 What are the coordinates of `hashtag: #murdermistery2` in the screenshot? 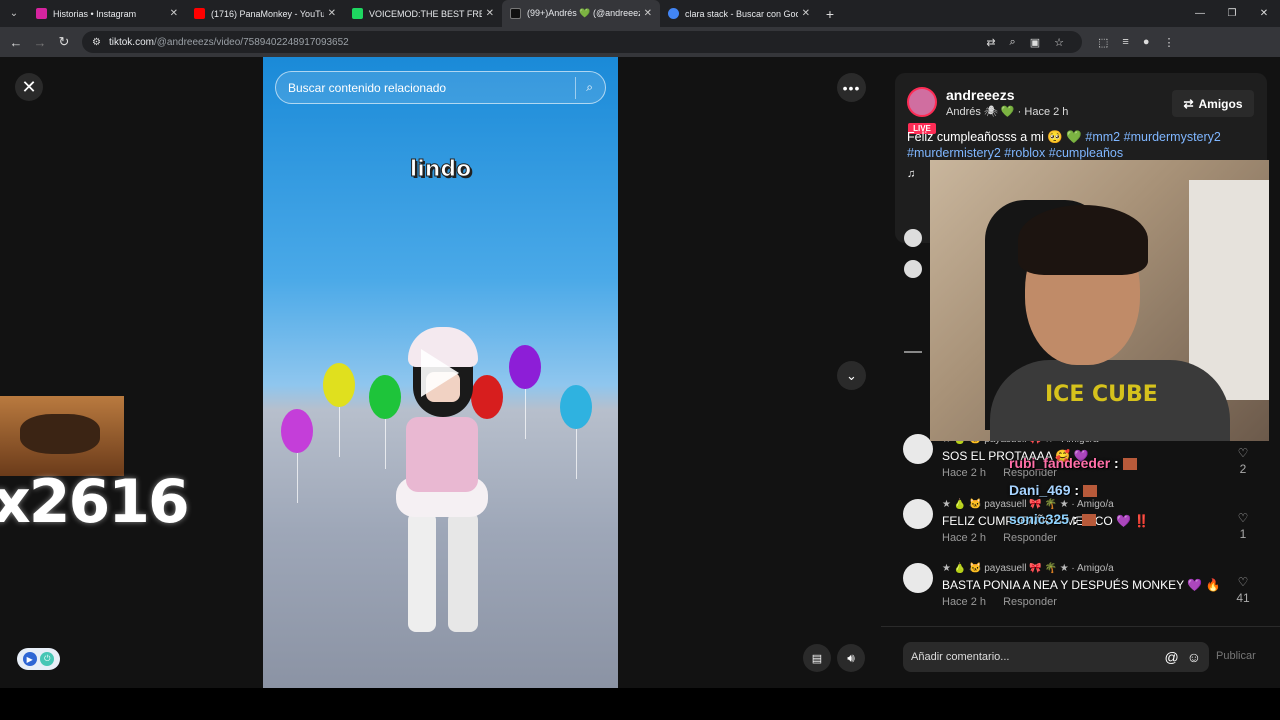 It's located at (954, 153).